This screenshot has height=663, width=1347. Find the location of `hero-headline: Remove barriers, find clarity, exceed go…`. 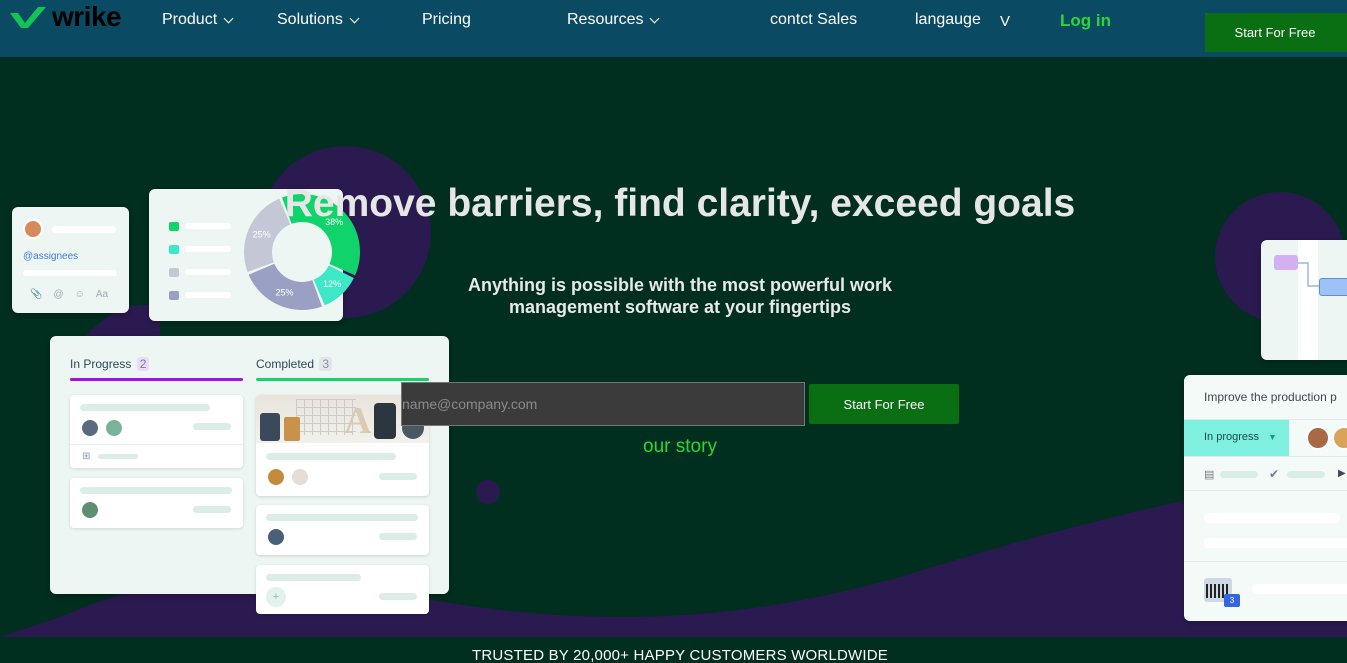

hero-headline: Remove barriers, find clarity, exceed go… is located at coordinates (680, 203).